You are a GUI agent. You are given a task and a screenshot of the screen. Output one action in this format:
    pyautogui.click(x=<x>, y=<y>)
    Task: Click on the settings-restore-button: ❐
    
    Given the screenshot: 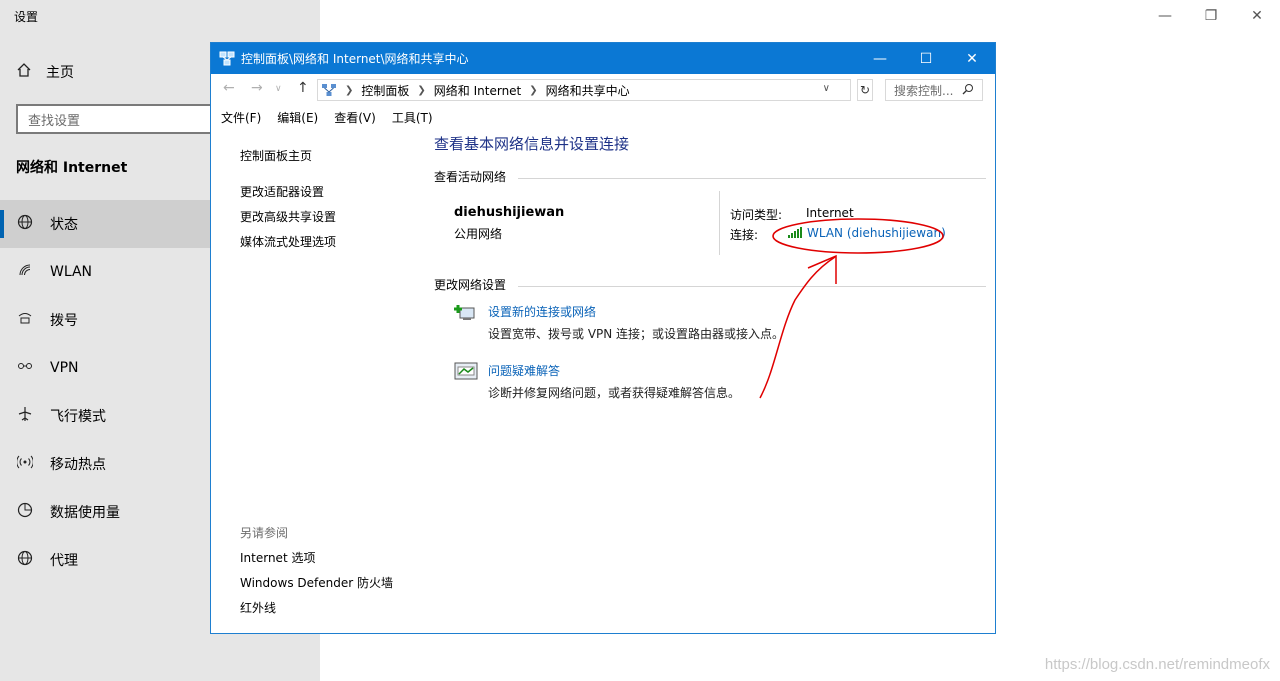 What is the action you would take?
    pyautogui.click(x=1211, y=16)
    